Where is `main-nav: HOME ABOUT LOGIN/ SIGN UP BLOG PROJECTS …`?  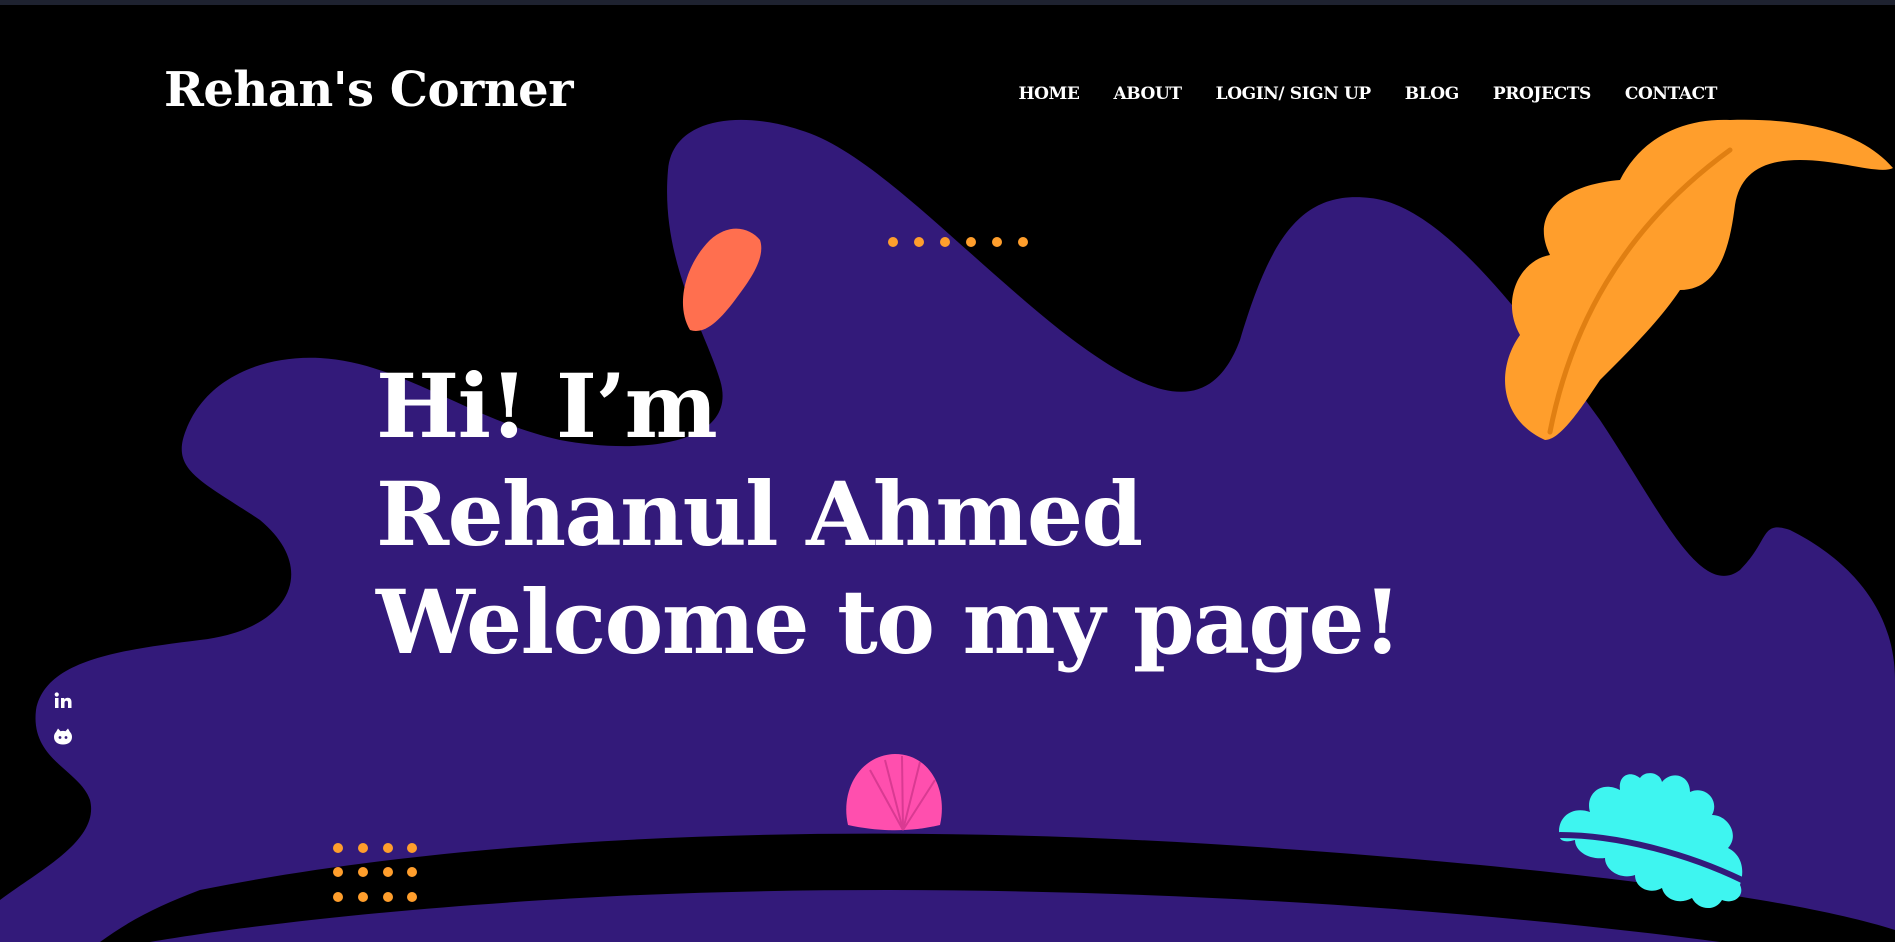
main-nav: HOME ABOUT LOGIN/ SIGN UP BLOG PROJECTS … is located at coordinates (1367, 94).